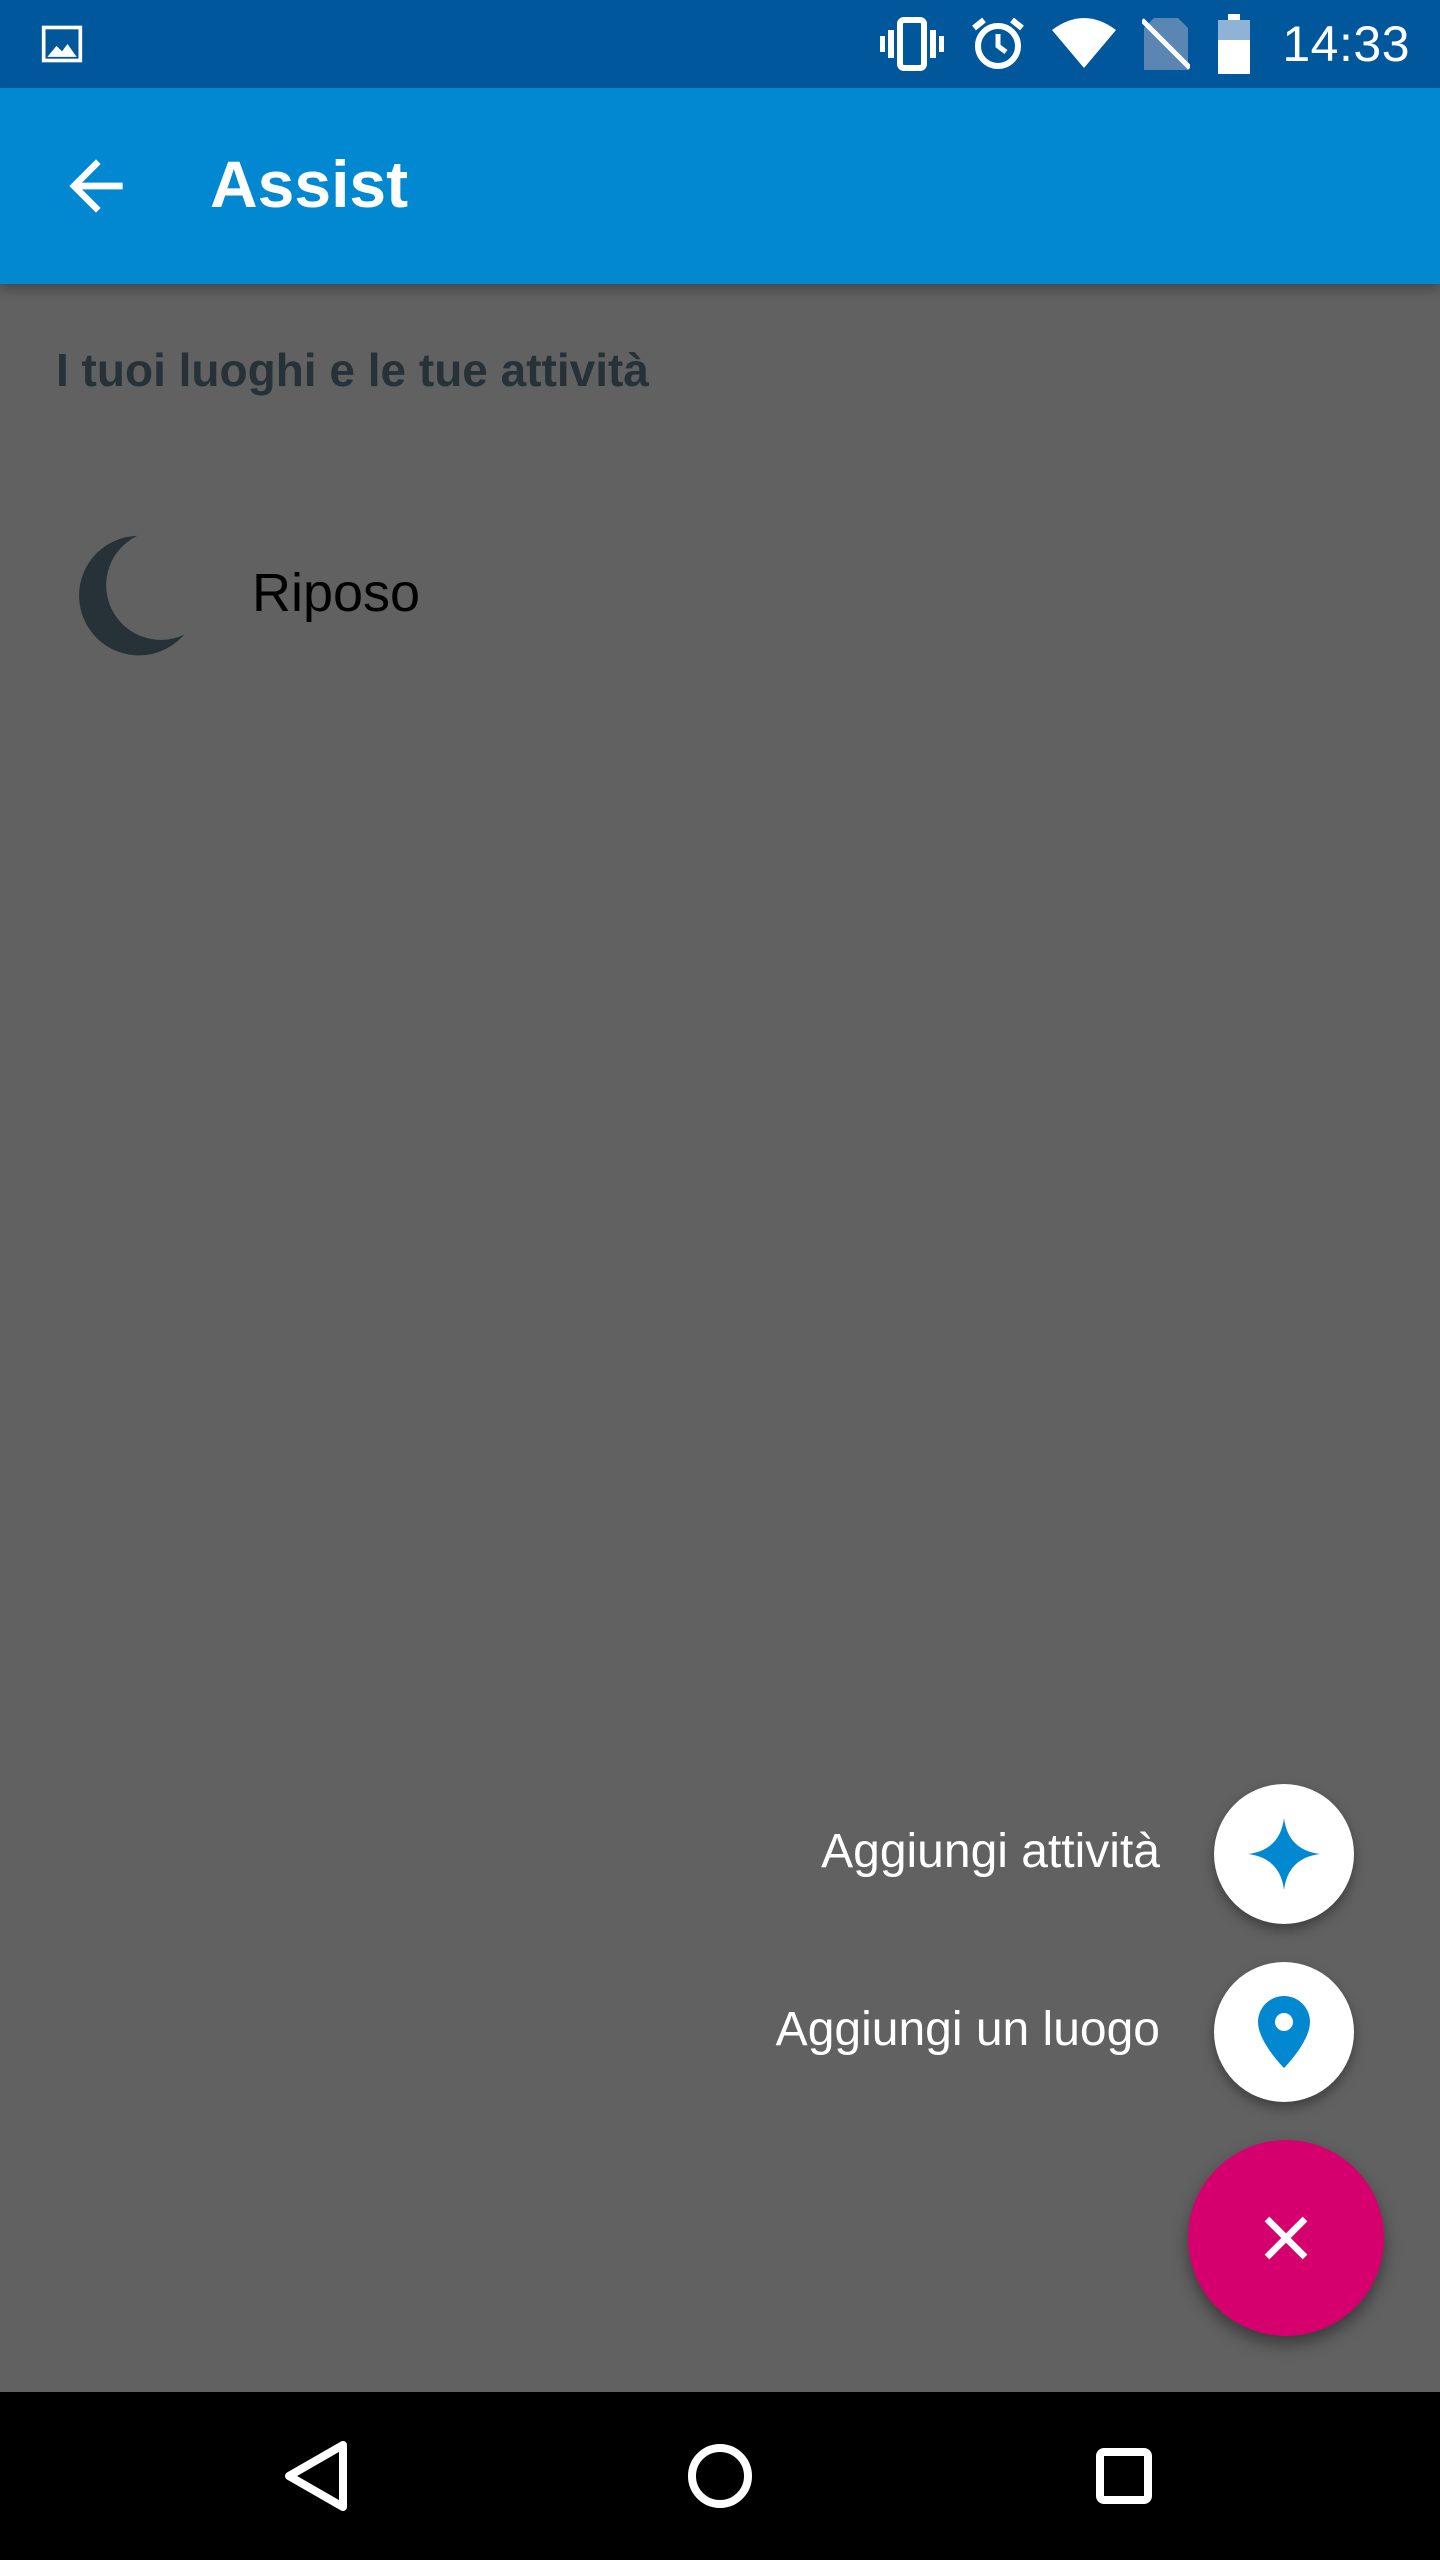  I want to click on fab-row-add-activity: Aggiungi attività, so click(720, 1854).